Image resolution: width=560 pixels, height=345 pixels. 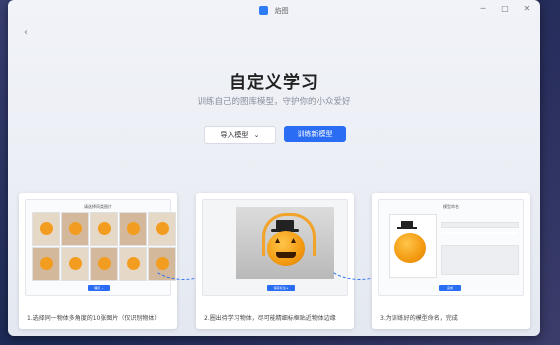 What do you see at coordinates (285, 225) in the screenshot?
I see `hat` at bounding box center [285, 225].